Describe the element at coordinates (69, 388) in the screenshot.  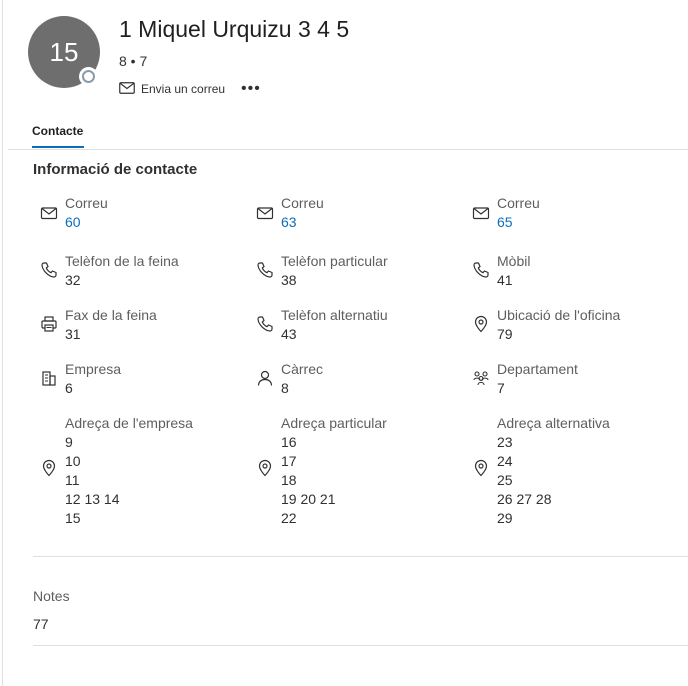
I see `company-value: 6` at that location.